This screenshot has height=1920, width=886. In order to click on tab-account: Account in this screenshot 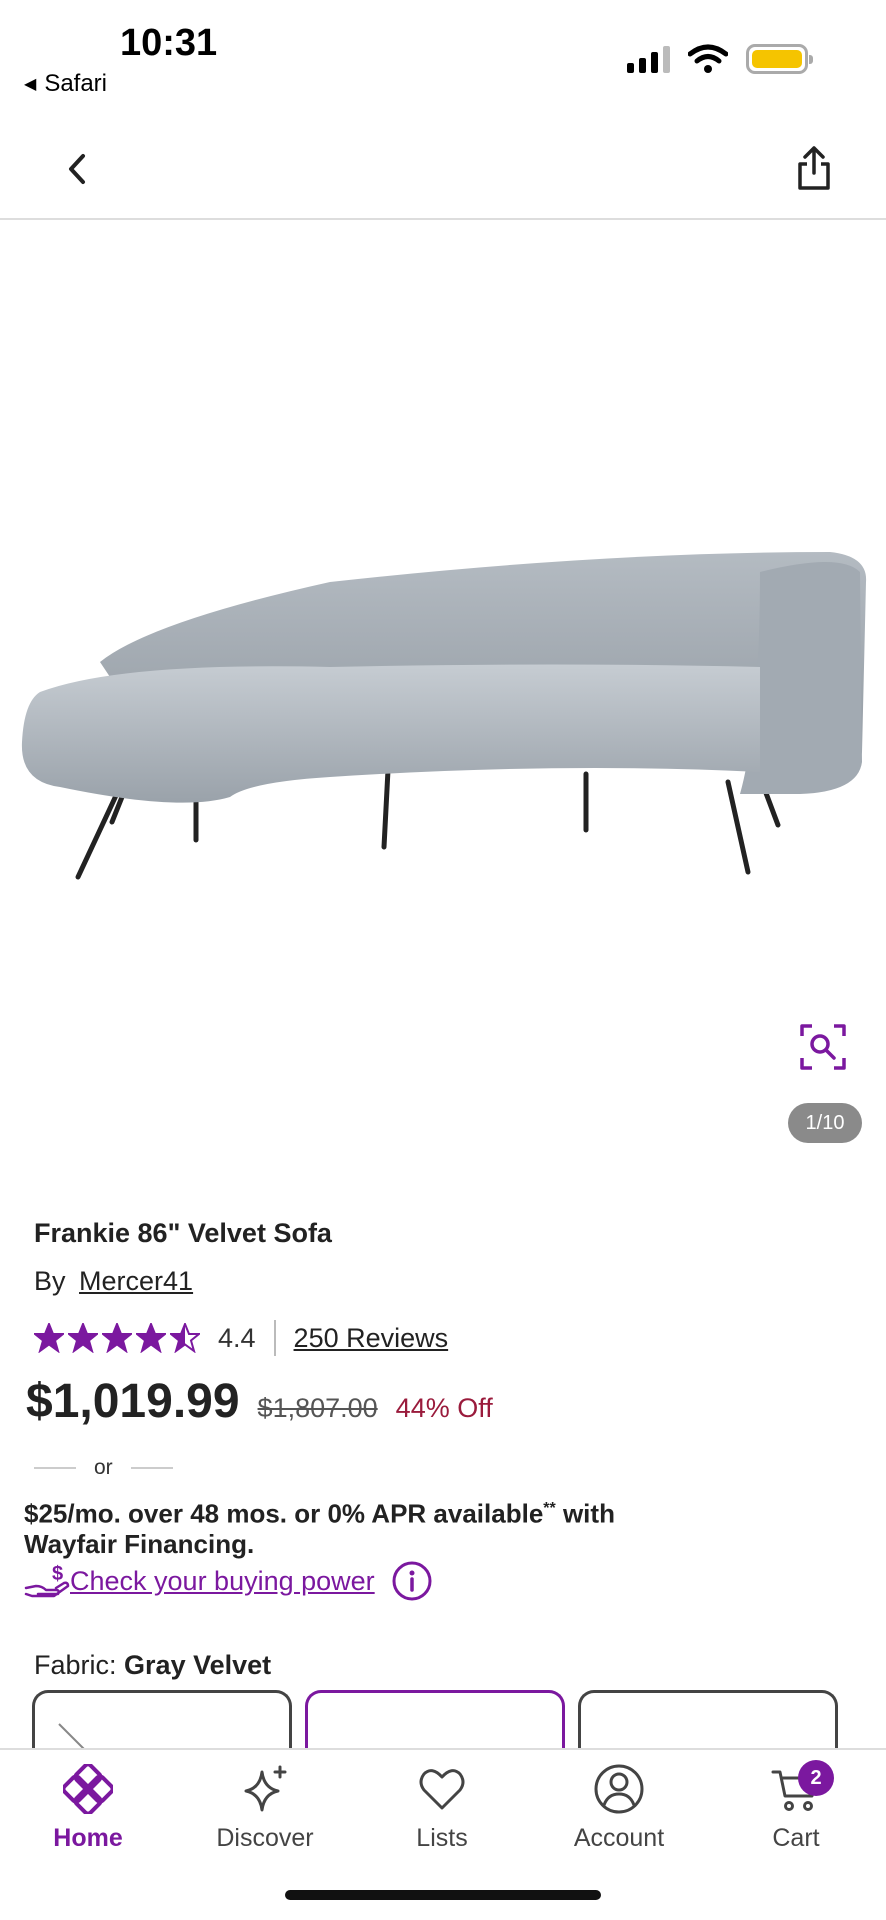, I will do `click(619, 1807)`.